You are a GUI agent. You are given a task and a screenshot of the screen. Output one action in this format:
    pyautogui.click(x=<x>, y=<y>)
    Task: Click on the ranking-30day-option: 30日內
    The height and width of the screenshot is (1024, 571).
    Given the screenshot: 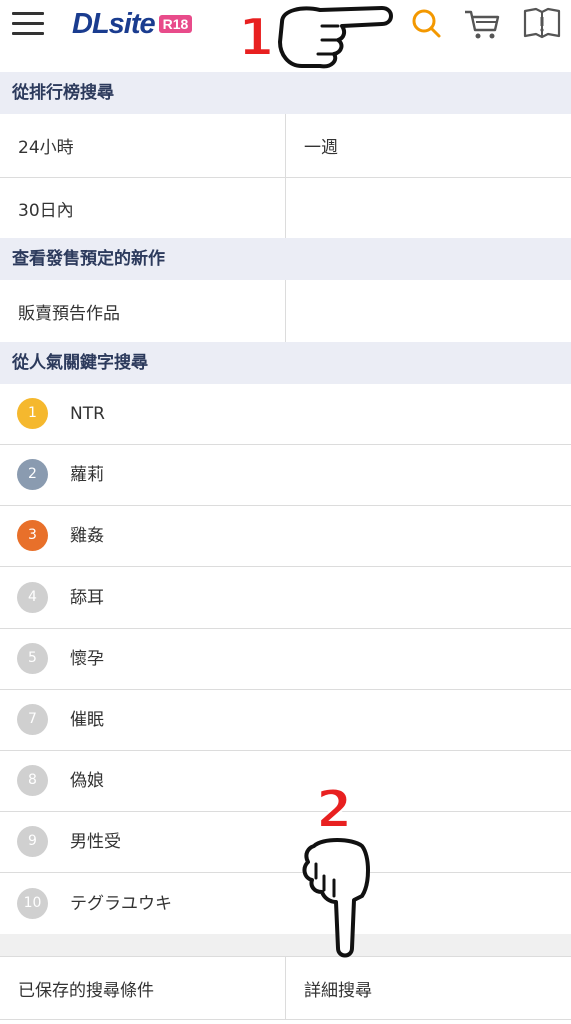 What is the action you would take?
    pyautogui.click(x=143, y=208)
    